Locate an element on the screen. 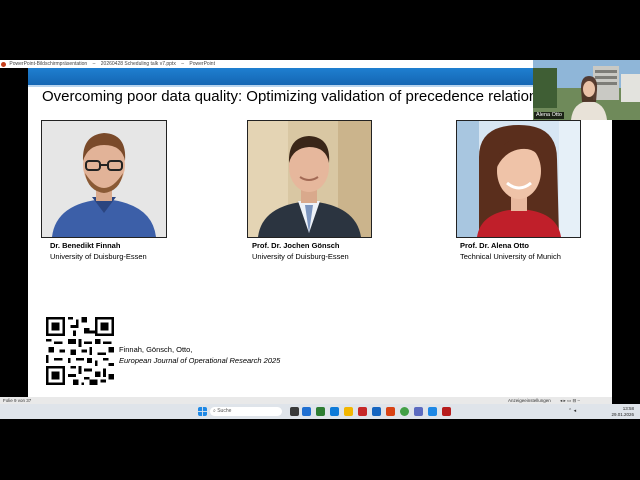 The image size is (640, 480). folder-icon is located at coordinates (348, 411).